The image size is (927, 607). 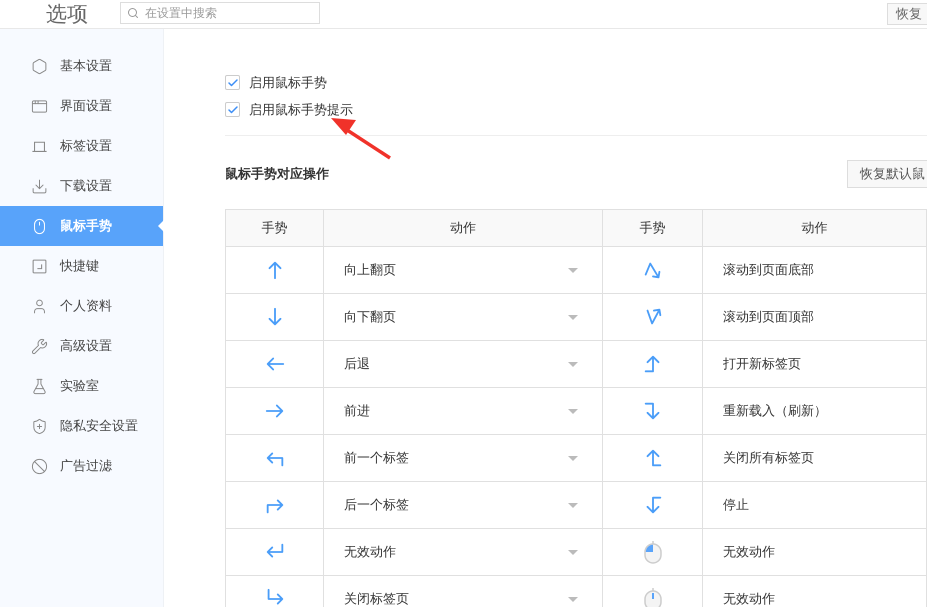 What do you see at coordinates (815, 505) in the screenshot?
I see `table-cell: 停止` at bounding box center [815, 505].